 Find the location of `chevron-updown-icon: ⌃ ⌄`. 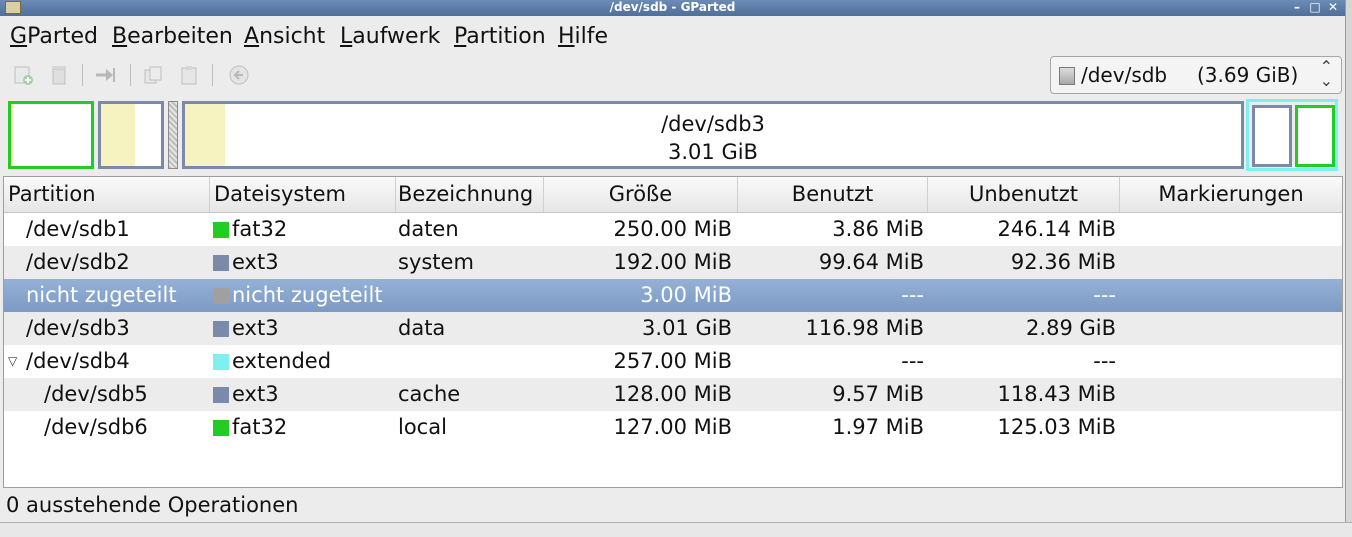

chevron-updown-icon: ⌃ ⌄ is located at coordinates (1326, 73).